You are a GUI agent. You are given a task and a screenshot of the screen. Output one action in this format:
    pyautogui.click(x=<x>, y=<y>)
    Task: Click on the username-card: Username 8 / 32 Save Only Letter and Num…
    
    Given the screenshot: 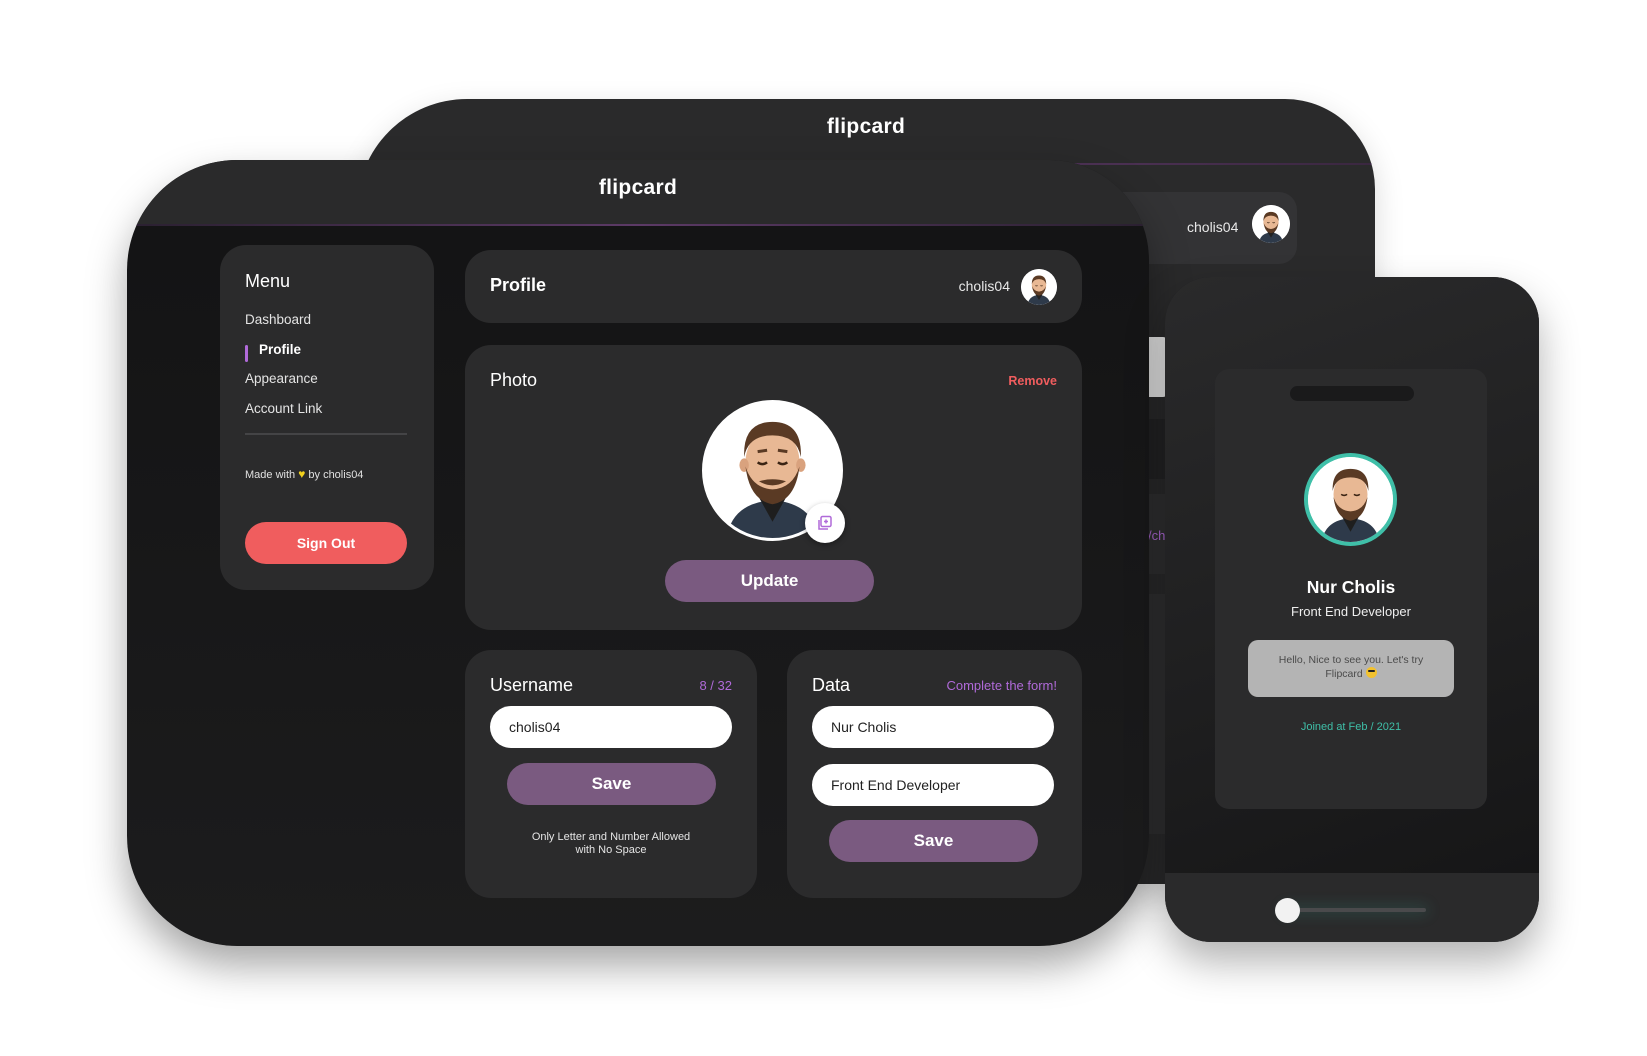 What is the action you would take?
    pyautogui.click(x=611, y=774)
    